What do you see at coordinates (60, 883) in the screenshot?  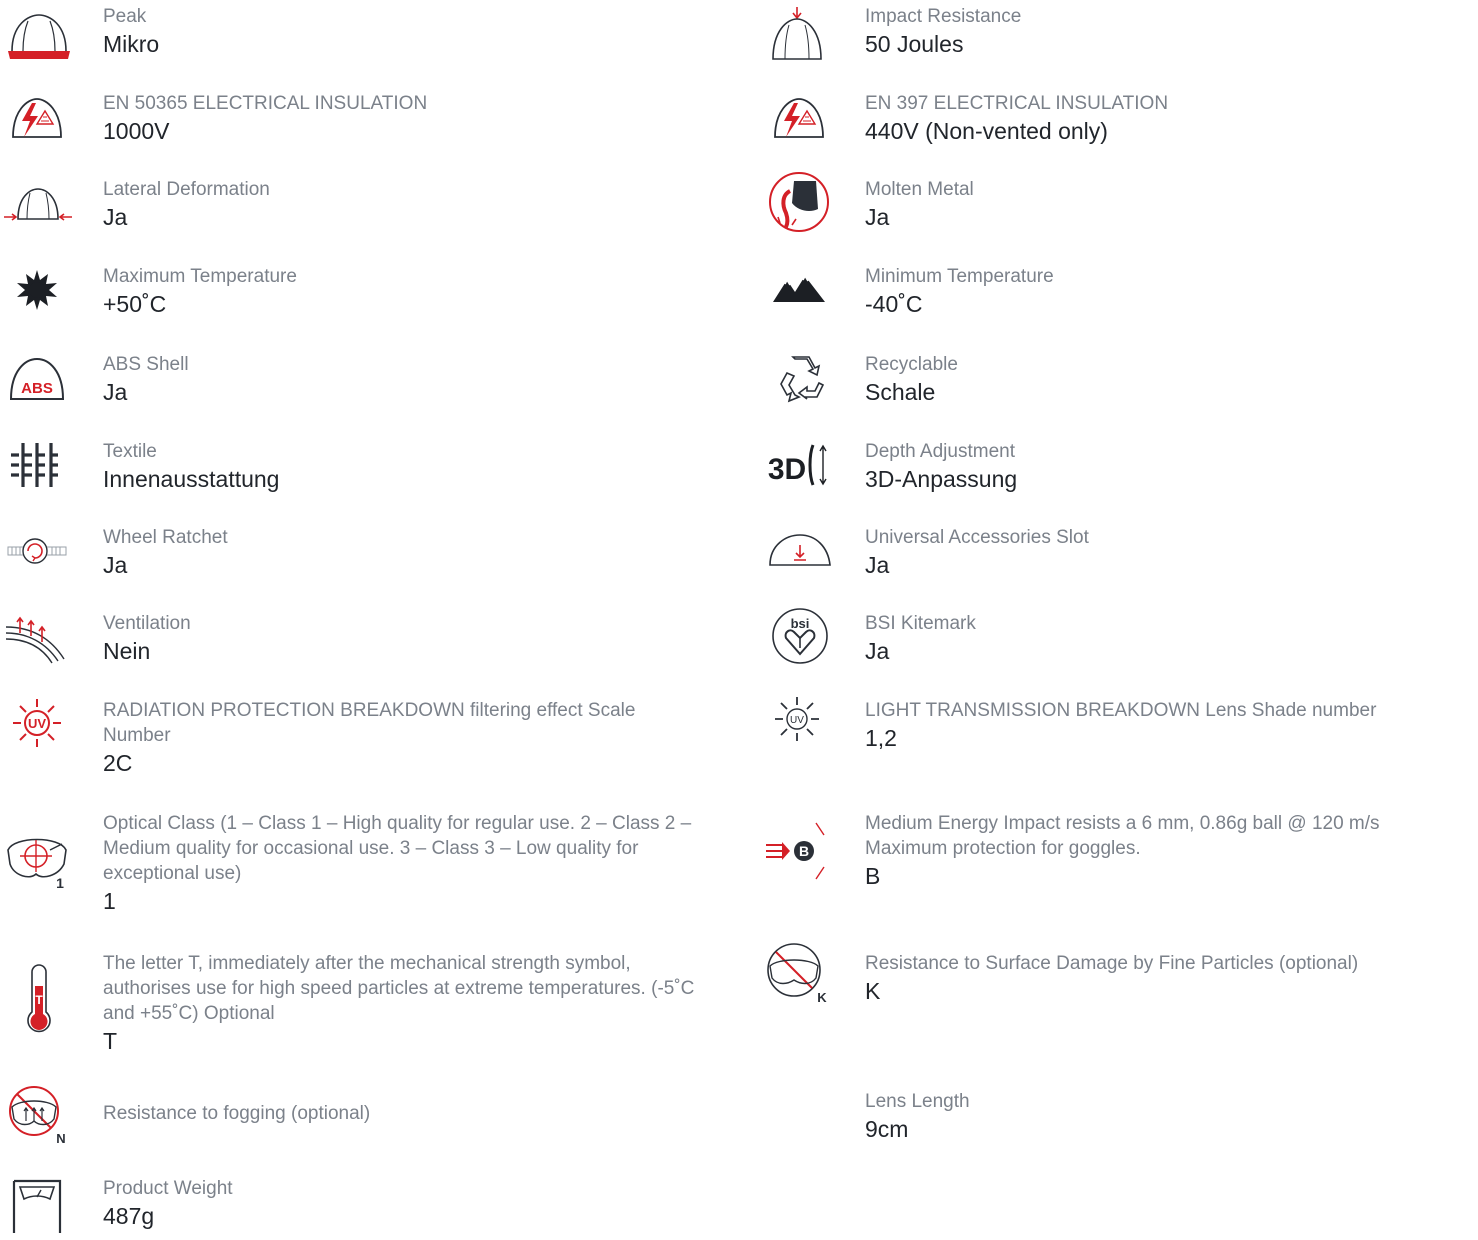 I see `optical-icon-text: 1` at bounding box center [60, 883].